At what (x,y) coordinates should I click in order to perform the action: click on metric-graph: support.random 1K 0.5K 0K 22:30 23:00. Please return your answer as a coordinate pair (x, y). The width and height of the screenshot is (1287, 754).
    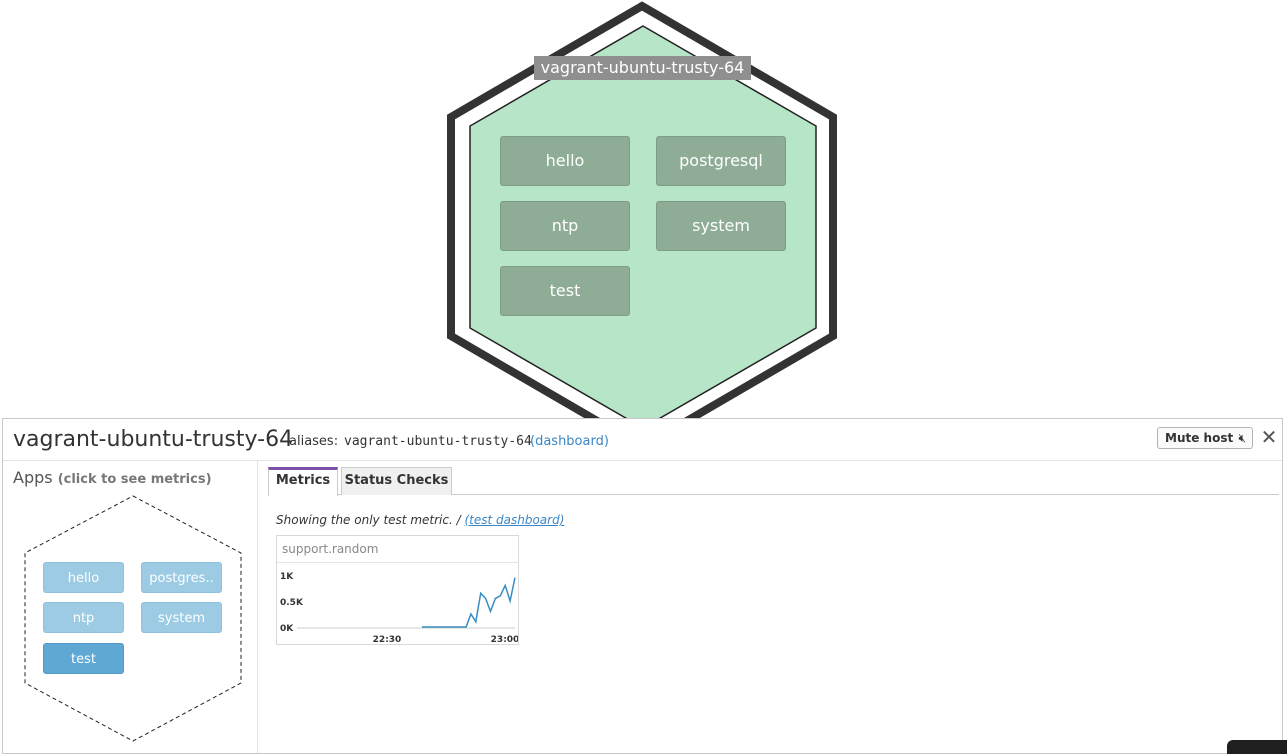
    Looking at the image, I should click on (397, 590).